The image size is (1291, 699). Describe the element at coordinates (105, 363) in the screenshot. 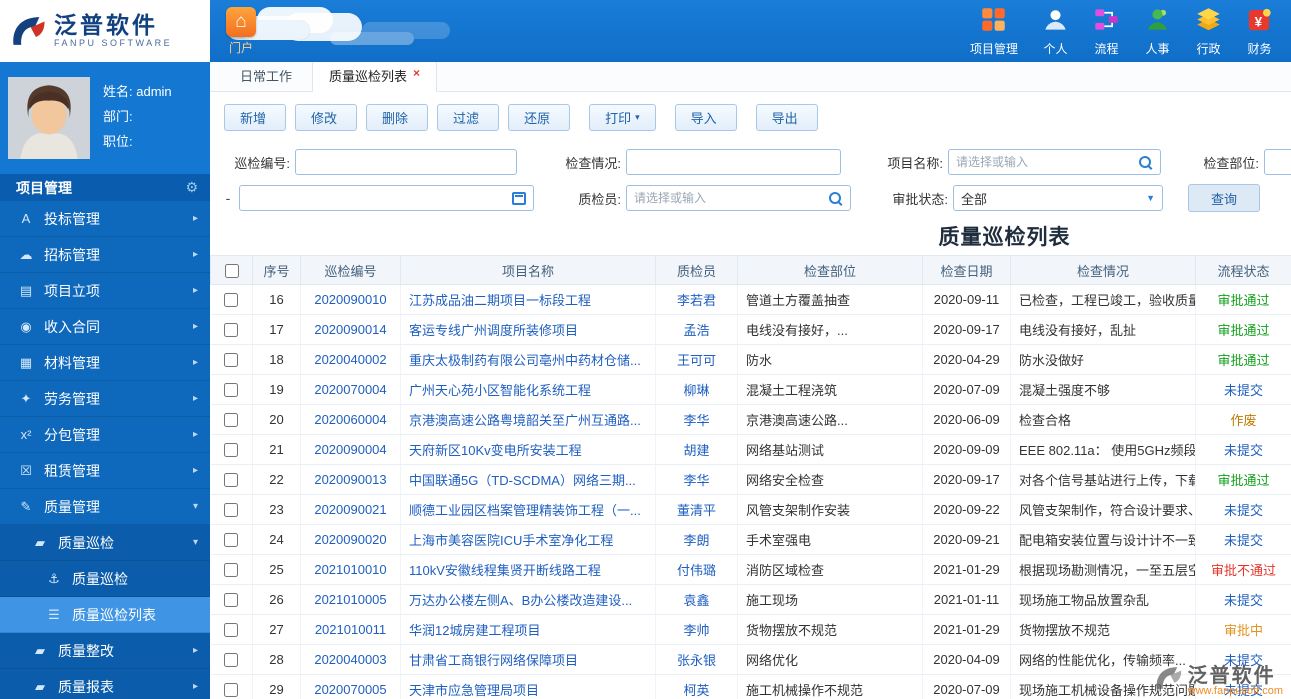

I see `sidebar-item: ▦ 材料管理 ▸` at that location.